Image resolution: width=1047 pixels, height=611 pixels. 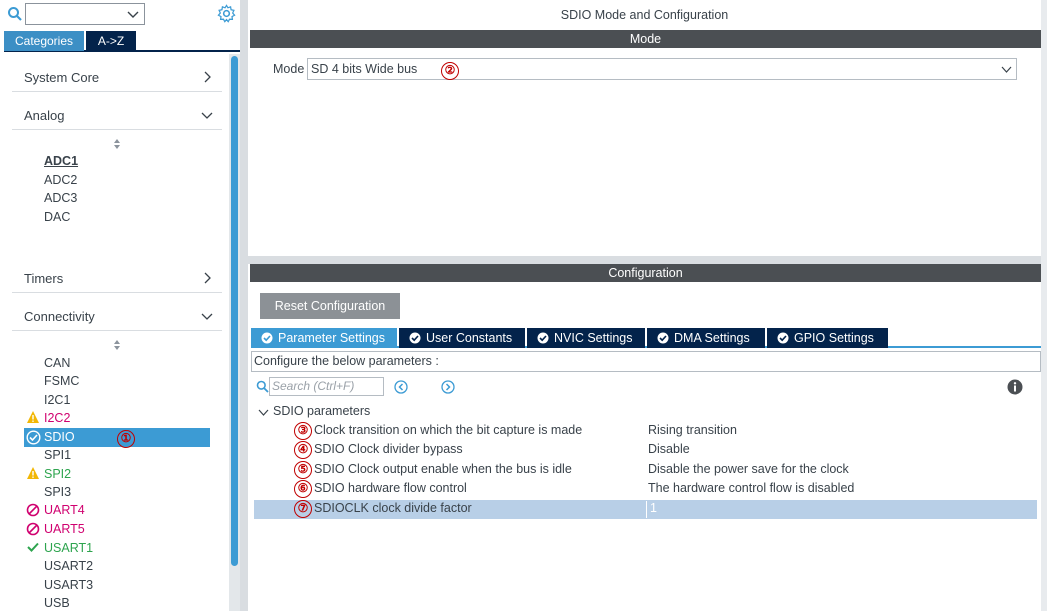 I want to click on parameter-value: The hardware control flow is disabled, so click(x=751, y=488).